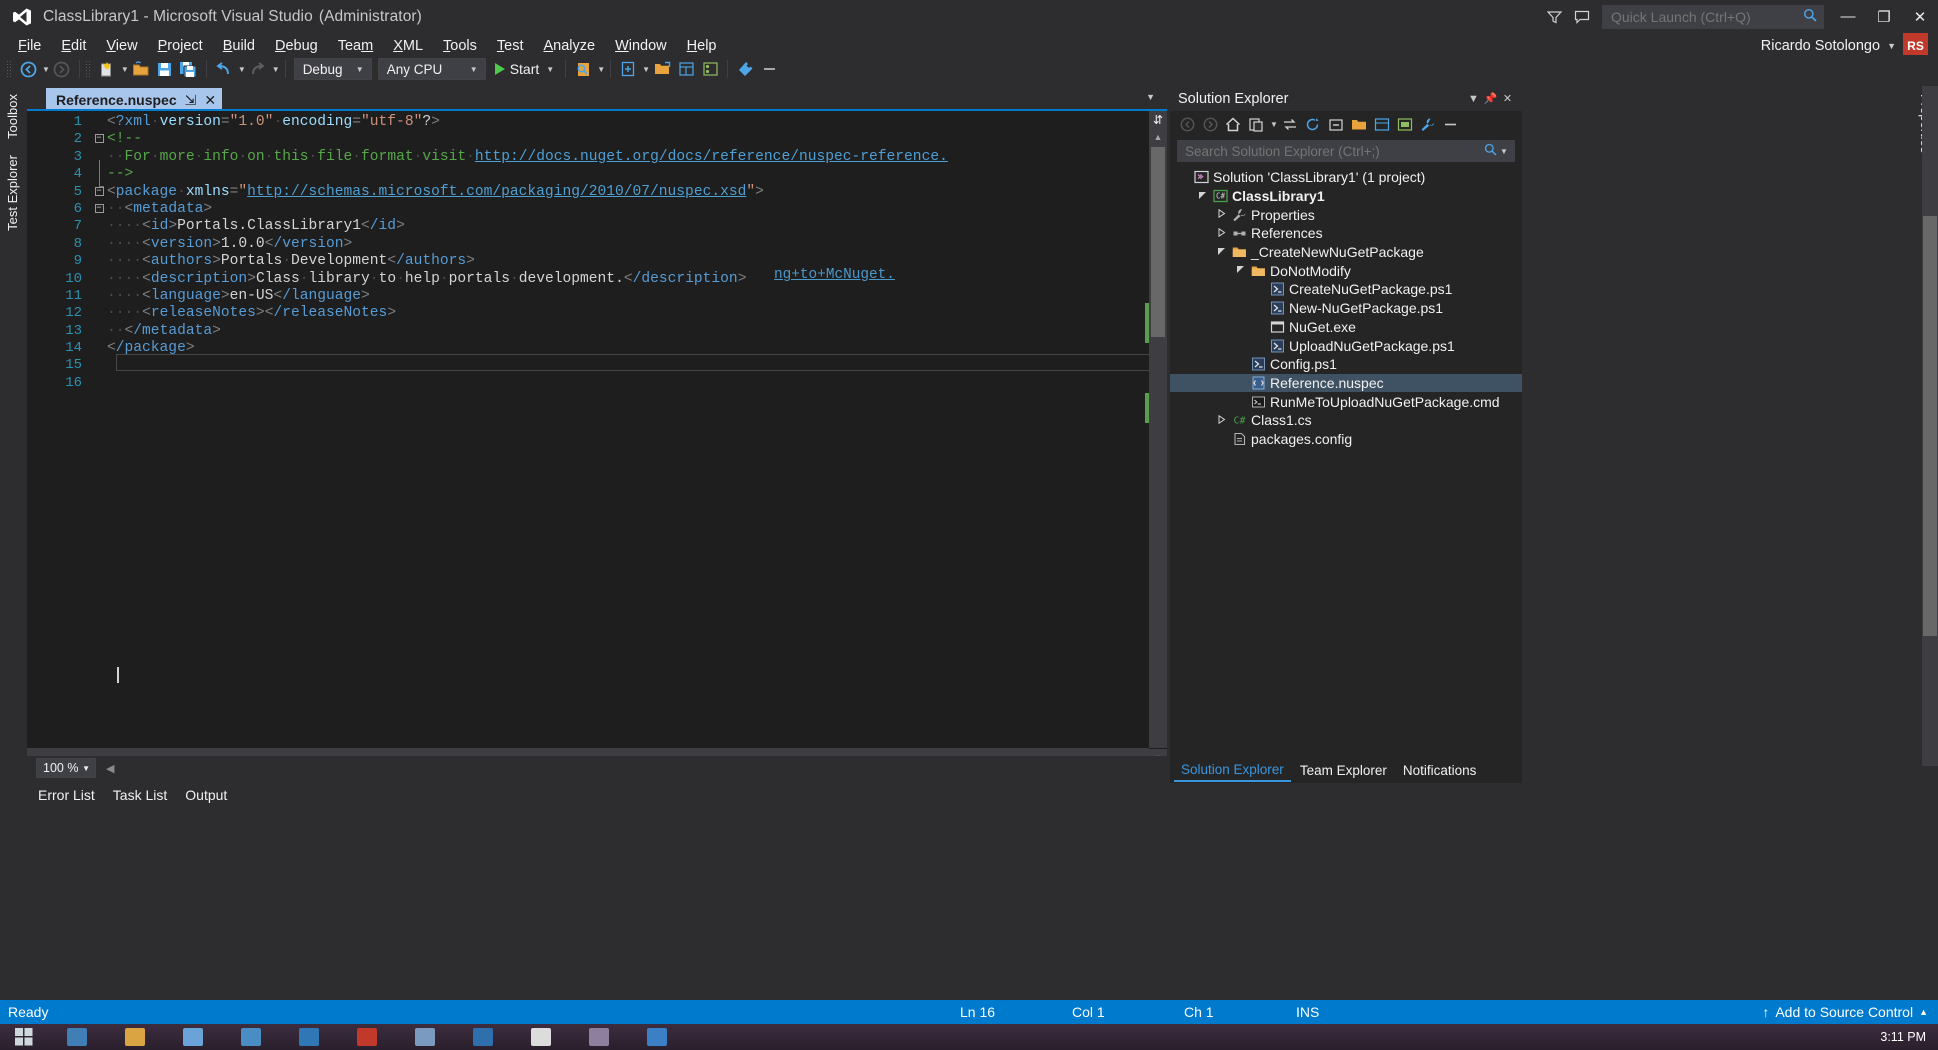 The width and height of the screenshot is (1938, 1050). I want to click on undo-icon, so click(224, 69).